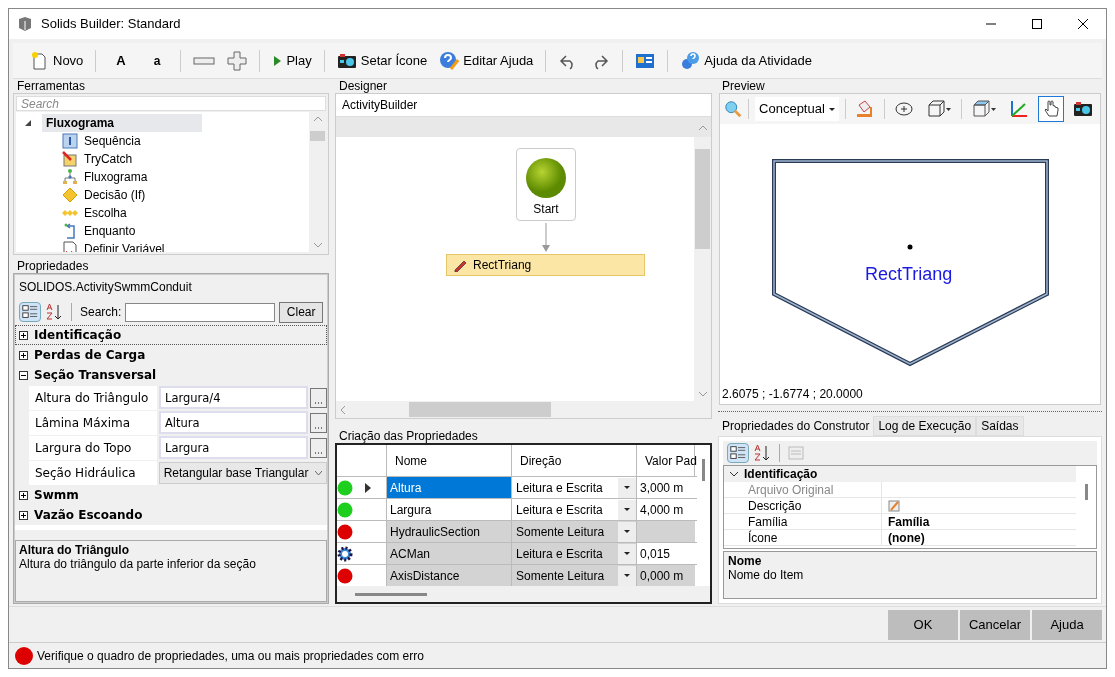 The height and width of the screenshot is (677, 1115). What do you see at coordinates (803, 489) in the screenshot?
I see `property-name: Arquivo Original` at bounding box center [803, 489].